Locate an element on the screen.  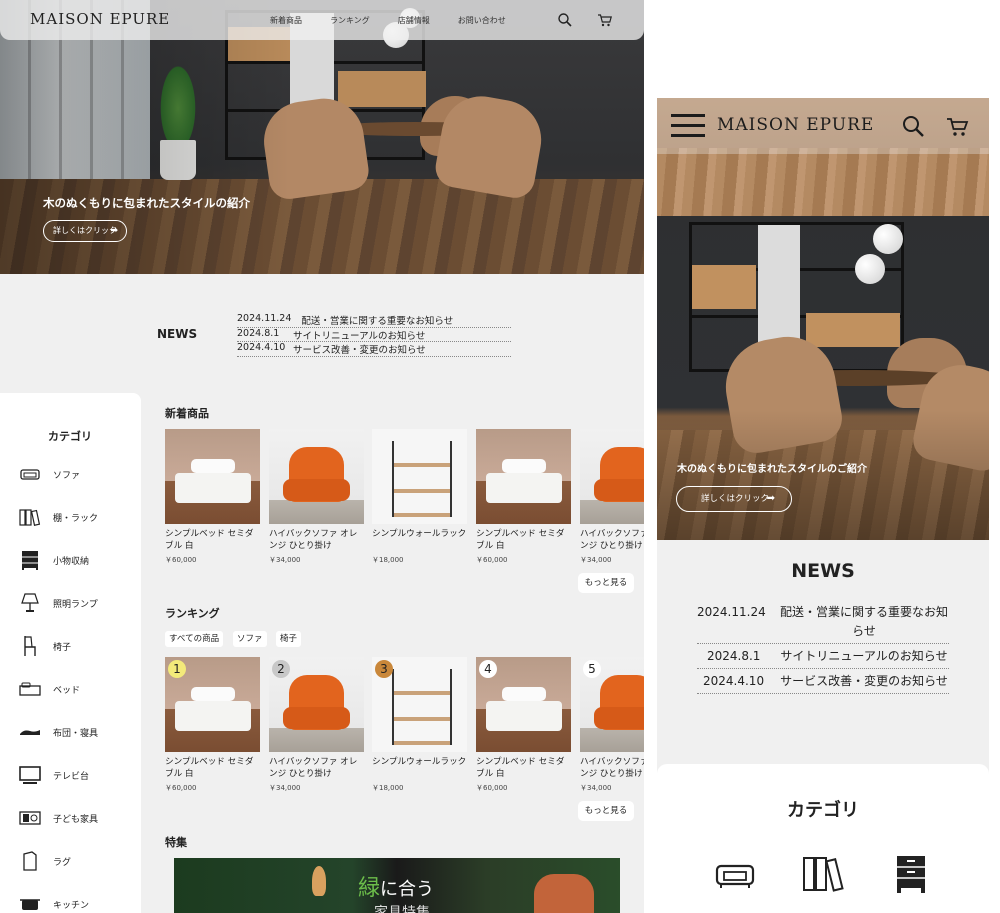
nav-link-new: 新着商品 is located at coordinates (286, 20).